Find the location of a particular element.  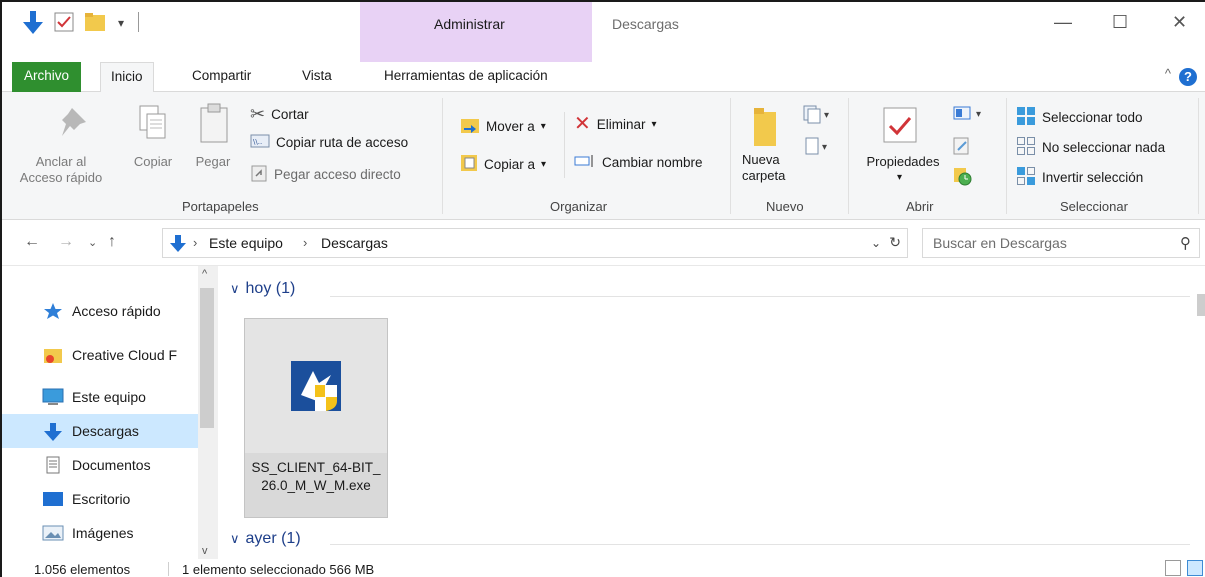

nav-item-creative-cloud: Creative Cloud F is located at coordinates (100, 355).